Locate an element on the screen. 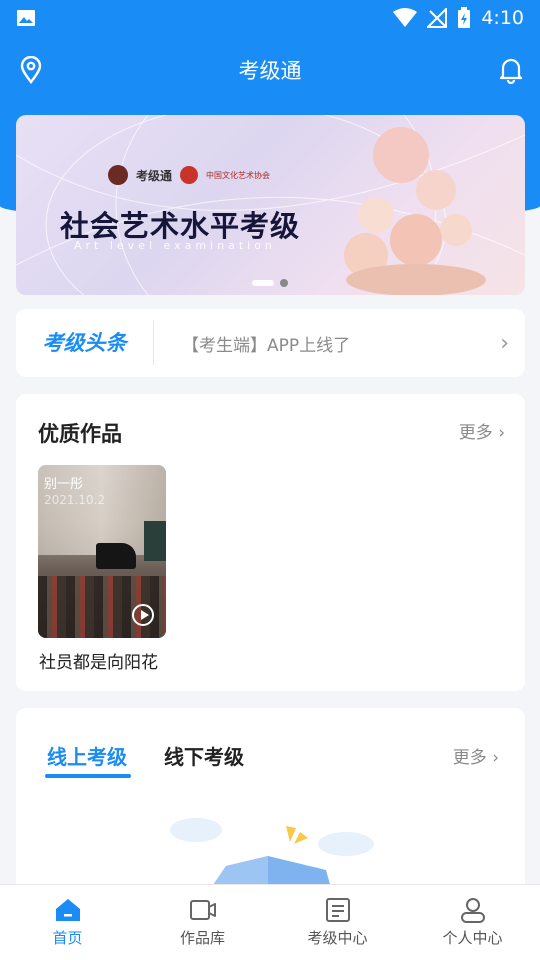 The image size is (540, 960). tab-home: 首页 is located at coordinates (67, 922).